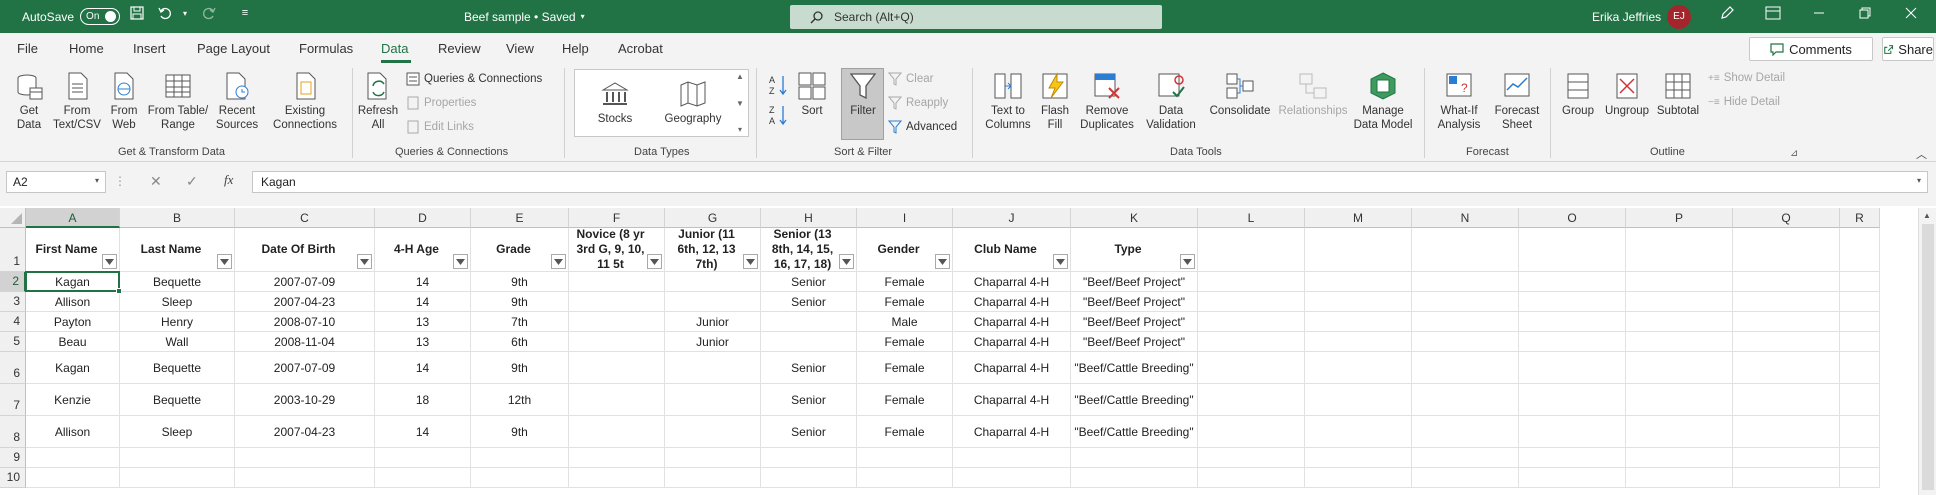 This screenshot has width=1936, height=495. I want to click on remove-duplicates-button: Remove Duplicates, so click(1107, 101).